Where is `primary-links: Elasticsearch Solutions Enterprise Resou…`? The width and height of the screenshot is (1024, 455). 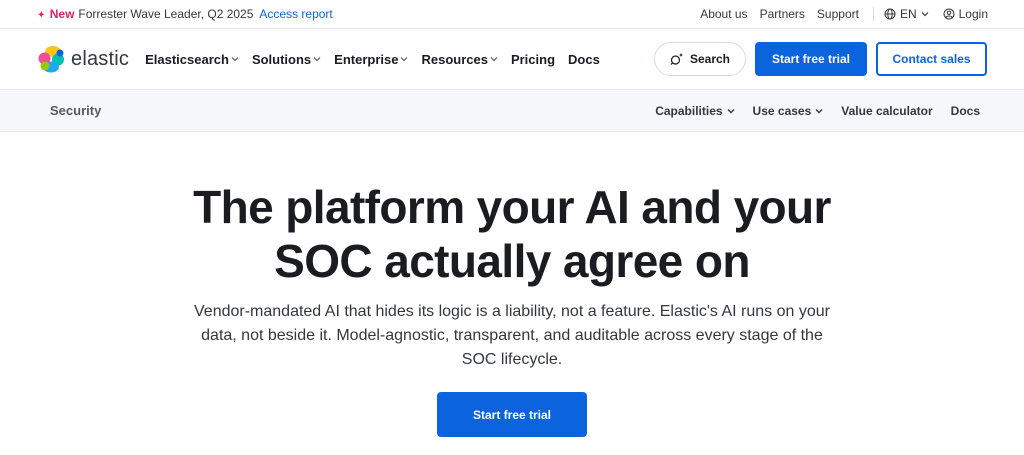 primary-links: Elasticsearch Solutions Enterprise Resou… is located at coordinates (379, 59).